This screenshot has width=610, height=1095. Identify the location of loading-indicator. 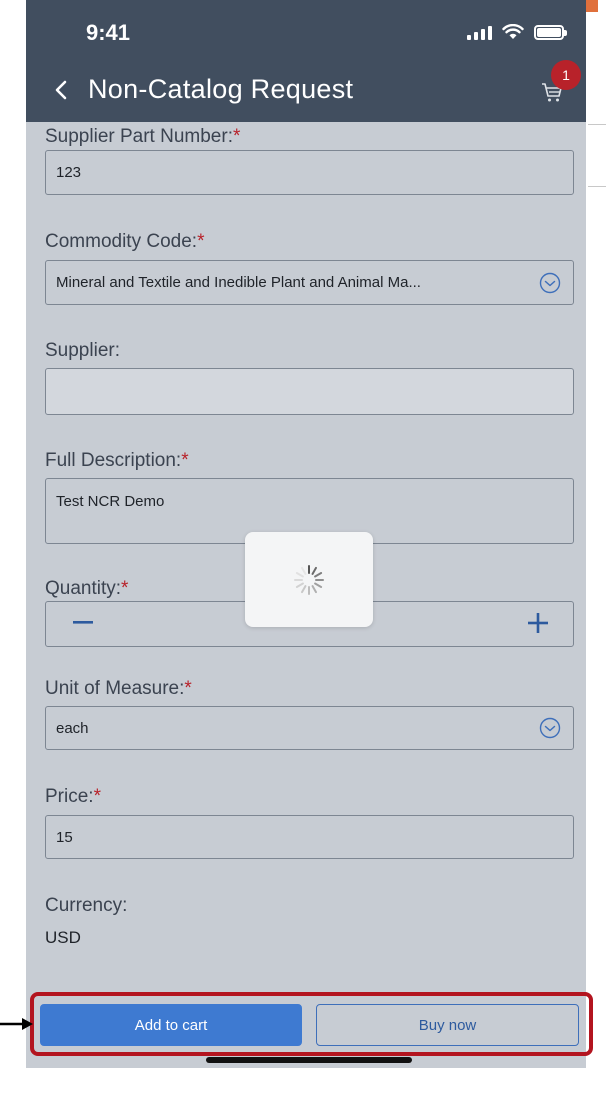
(309, 579).